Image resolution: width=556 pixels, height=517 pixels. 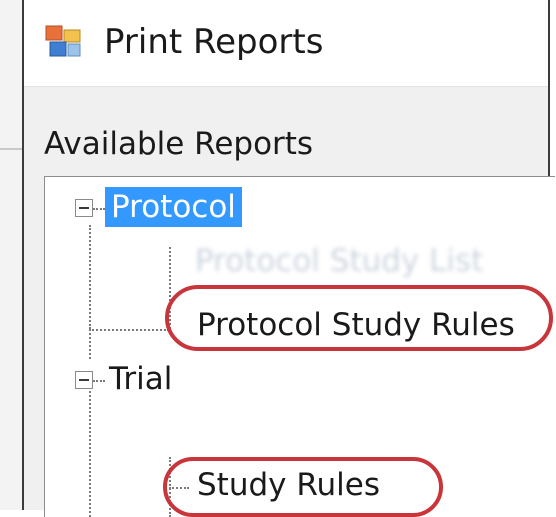 I want to click on print-reports-app-icon, so click(x=64, y=42).